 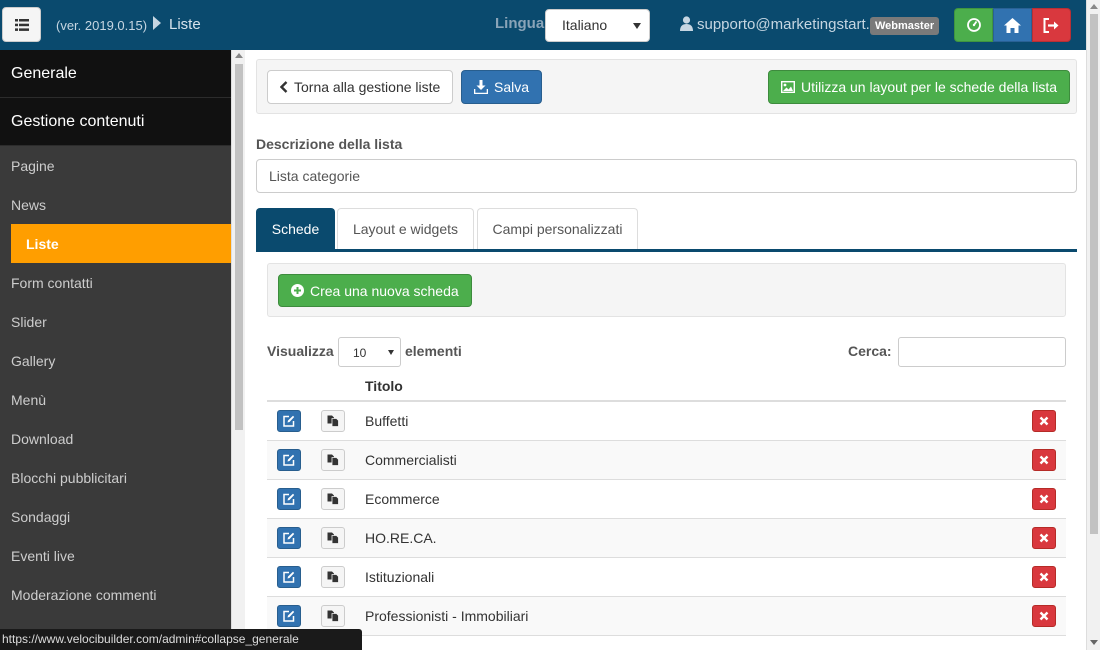 I want to click on save-button-label: Salva, so click(x=512, y=87).